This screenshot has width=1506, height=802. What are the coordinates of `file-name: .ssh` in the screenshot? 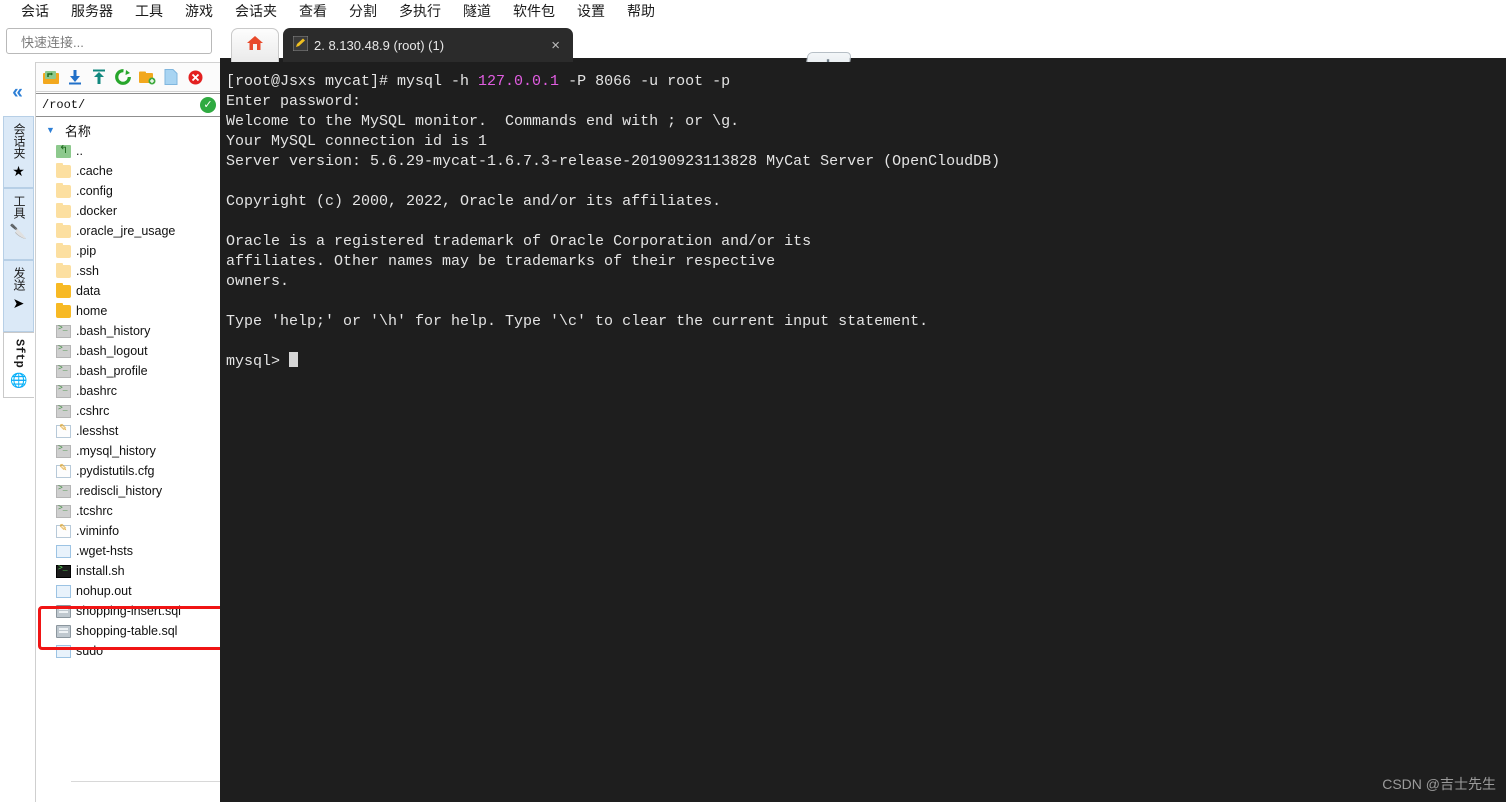 It's located at (87, 271).